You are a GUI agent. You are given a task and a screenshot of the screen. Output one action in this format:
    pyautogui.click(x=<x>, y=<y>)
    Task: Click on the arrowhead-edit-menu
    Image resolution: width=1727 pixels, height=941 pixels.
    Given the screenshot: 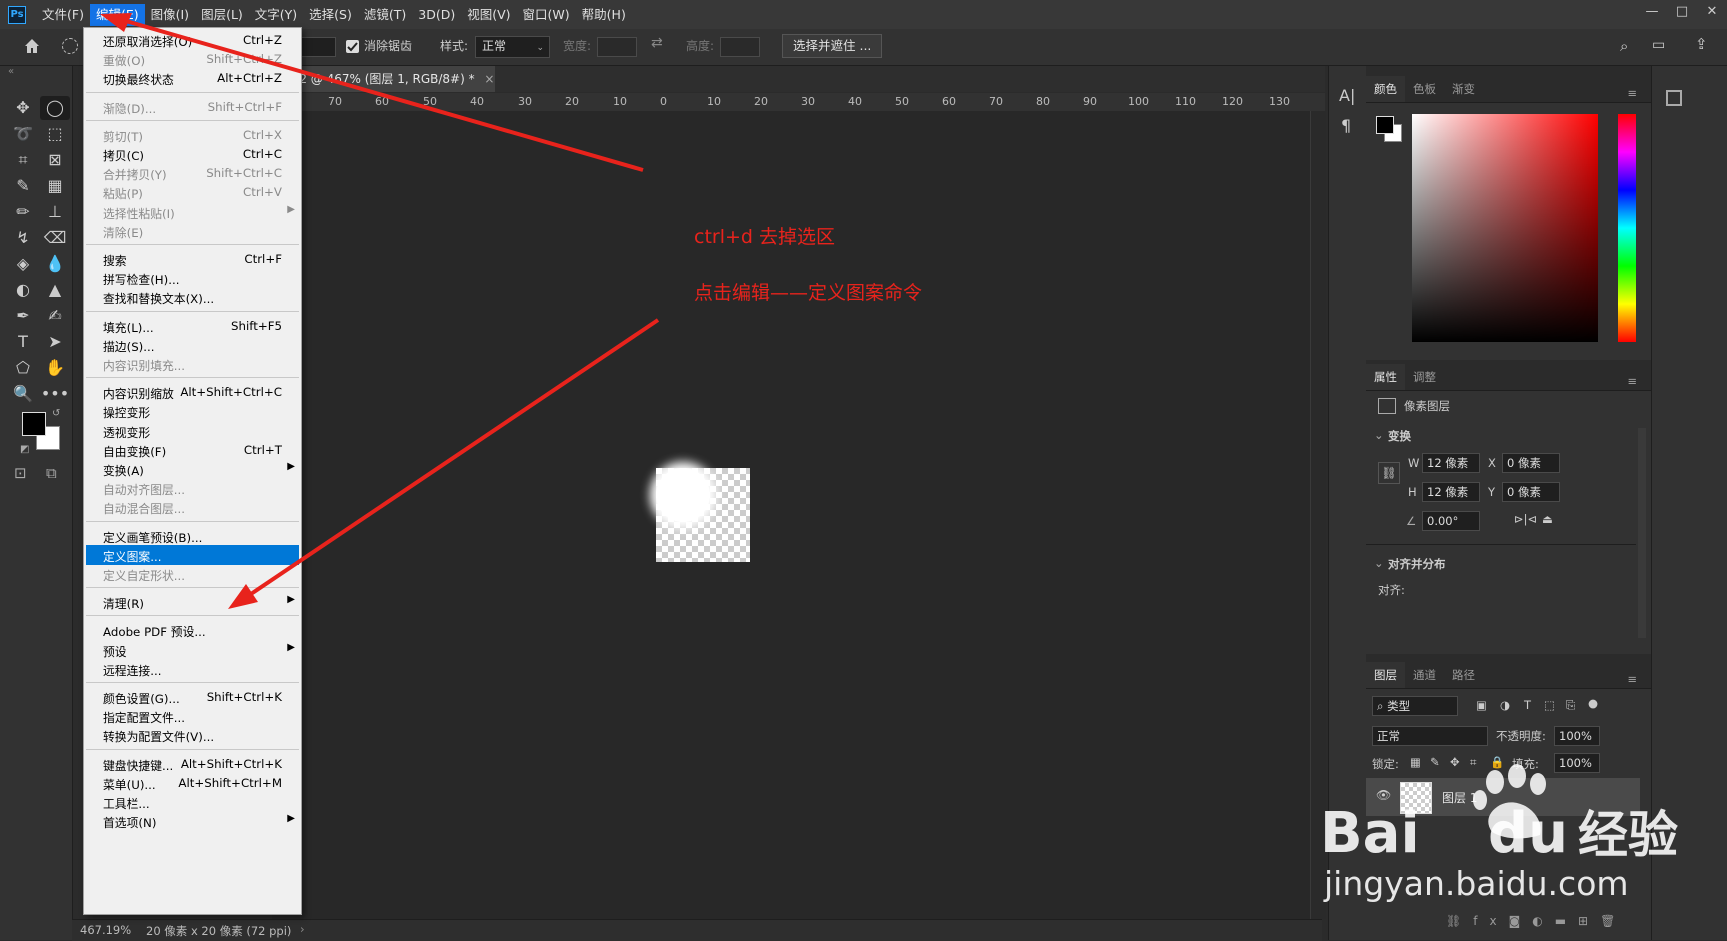 What is the action you would take?
    pyautogui.click(x=116, y=22)
    